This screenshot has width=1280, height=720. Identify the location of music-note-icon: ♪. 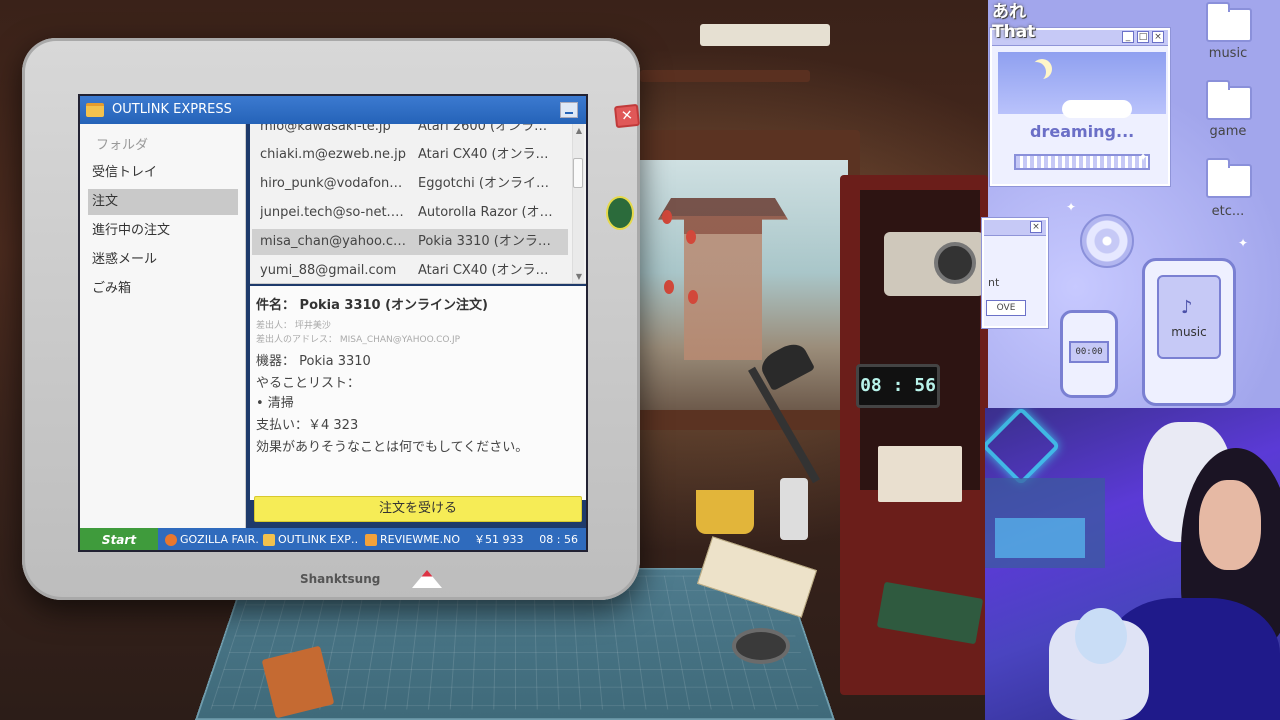
(1187, 307).